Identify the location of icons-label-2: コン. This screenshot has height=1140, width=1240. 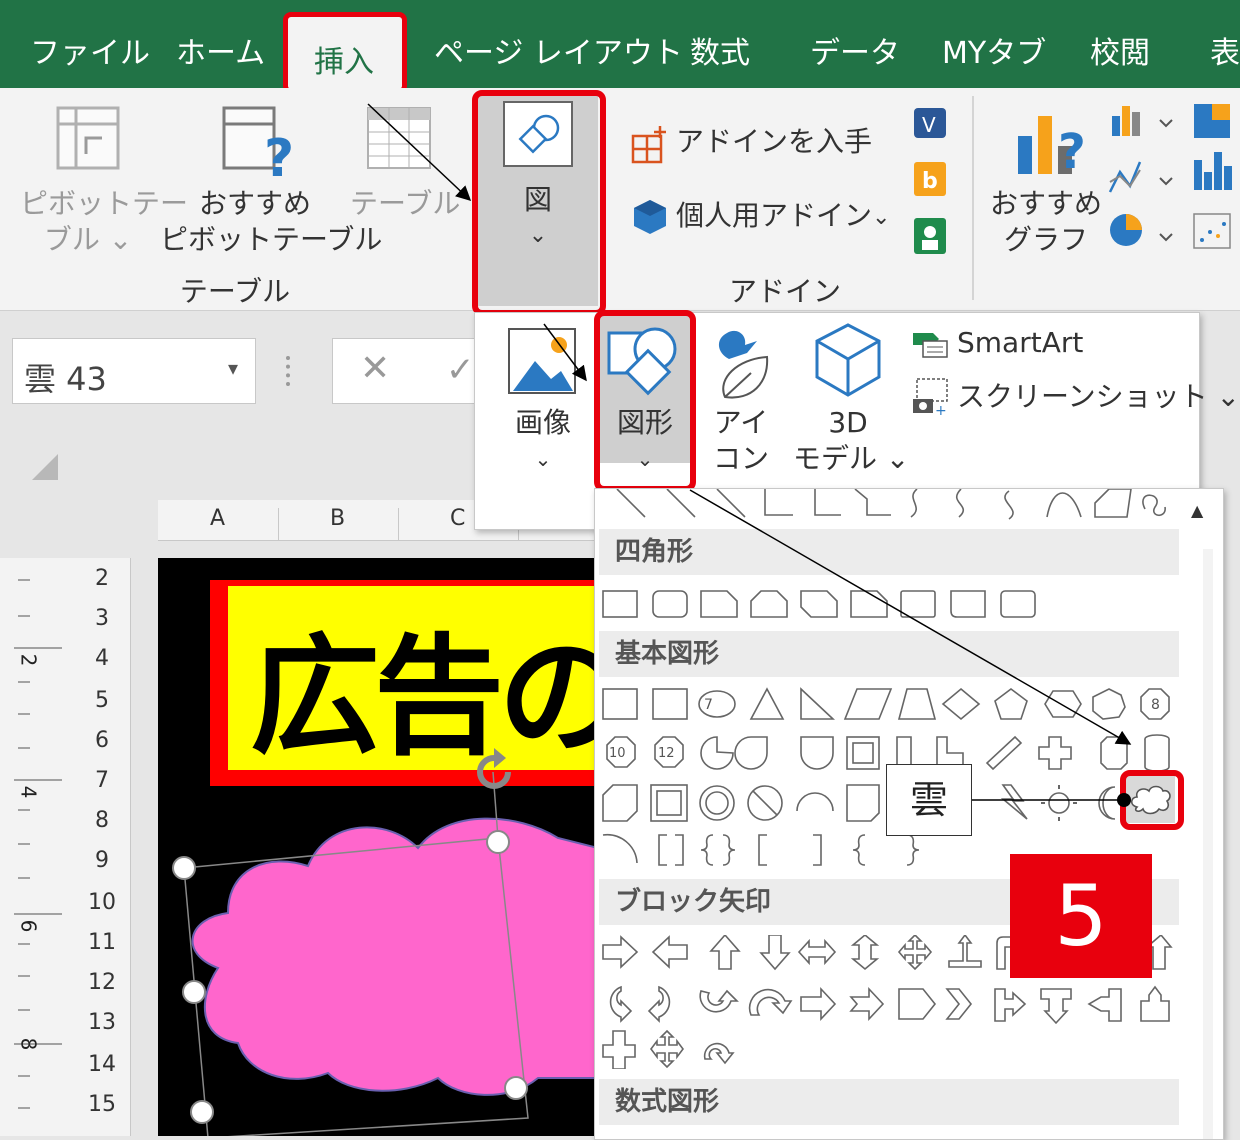
(740, 458).